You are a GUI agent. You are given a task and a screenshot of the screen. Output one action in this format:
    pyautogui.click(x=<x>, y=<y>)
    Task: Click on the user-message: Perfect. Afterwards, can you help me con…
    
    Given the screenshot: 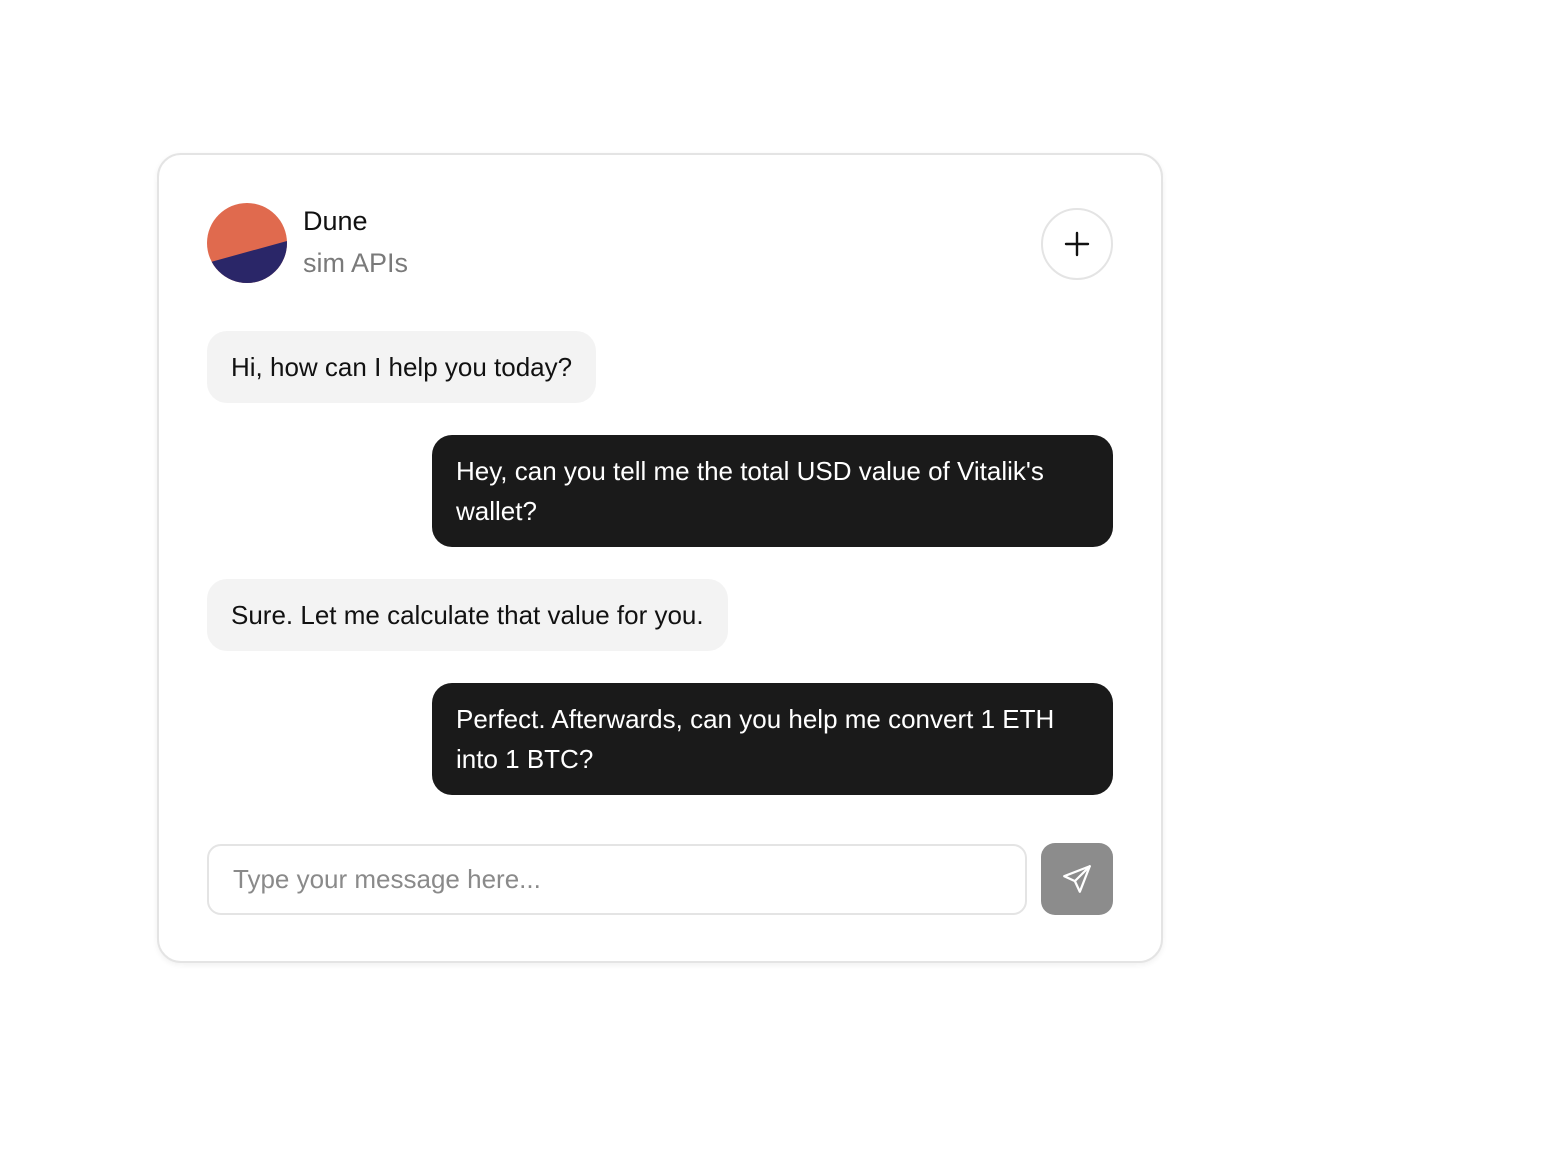 What is the action you would take?
    pyautogui.click(x=772, y=739)
    